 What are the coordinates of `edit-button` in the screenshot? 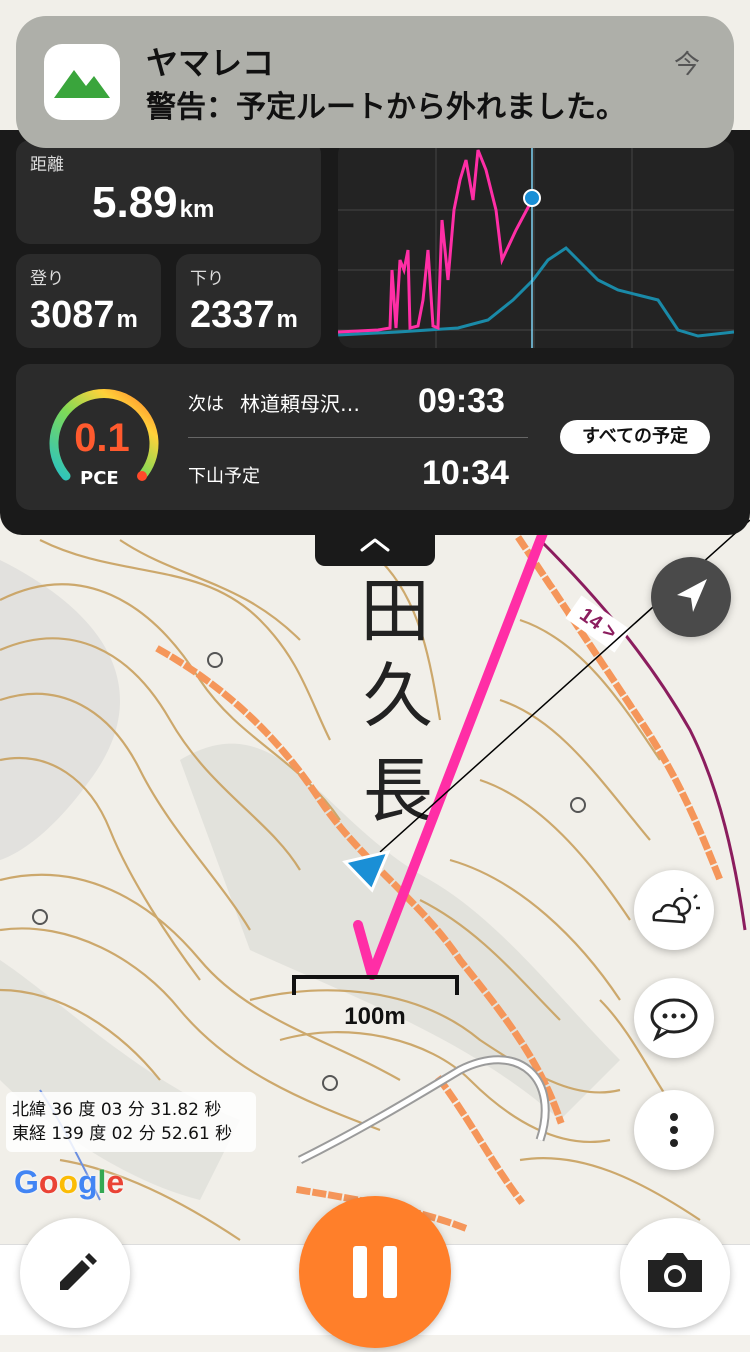 It's located at (75, 1273).